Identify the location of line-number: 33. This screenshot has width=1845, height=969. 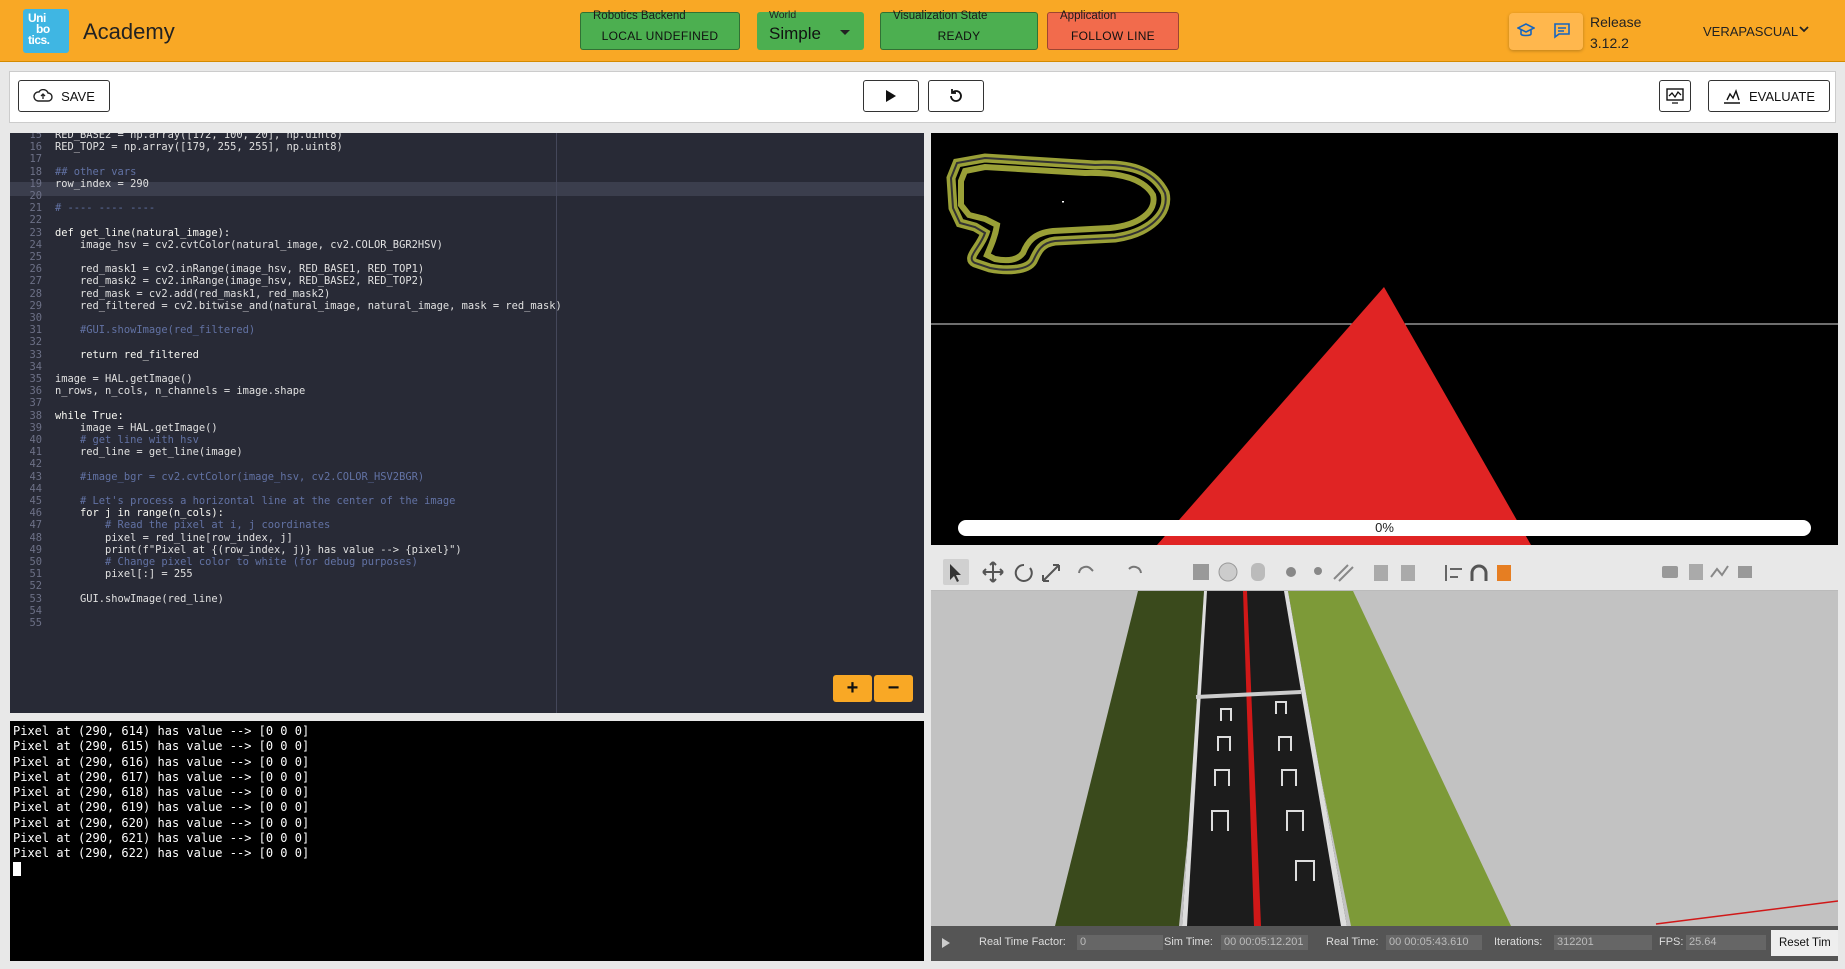
(35, 354).